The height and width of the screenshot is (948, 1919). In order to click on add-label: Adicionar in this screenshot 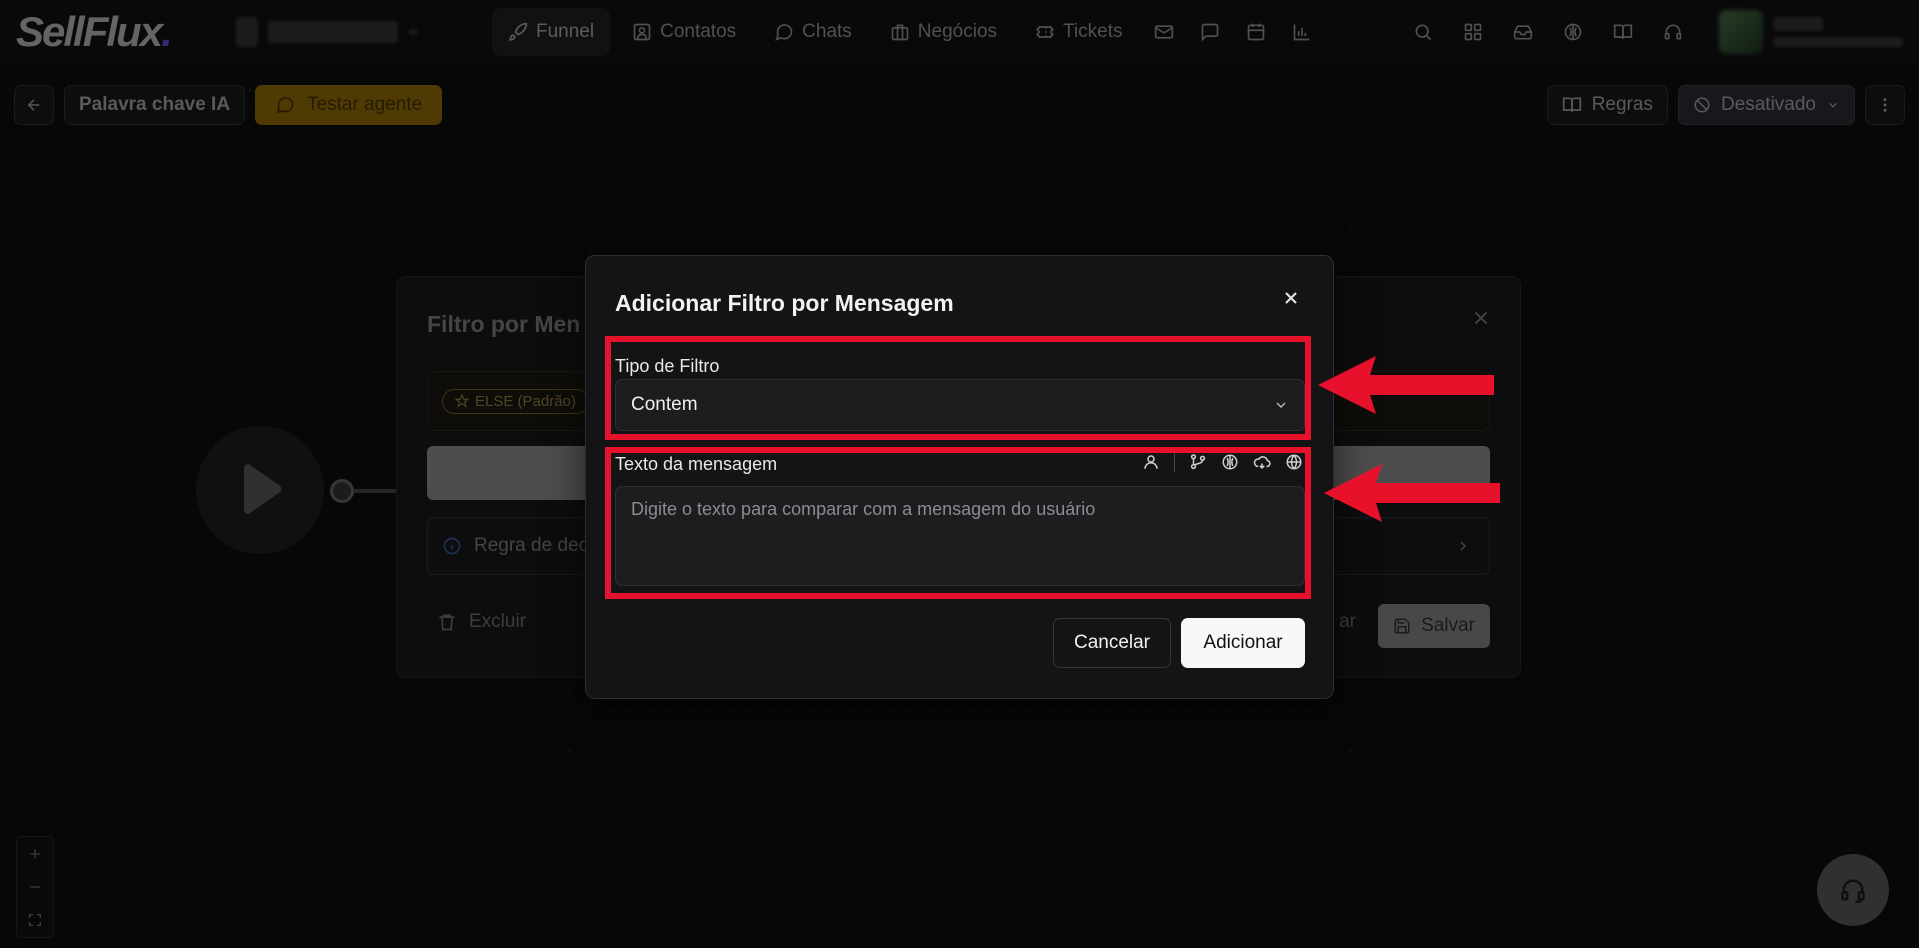, I will do `click(1243, 642)`.